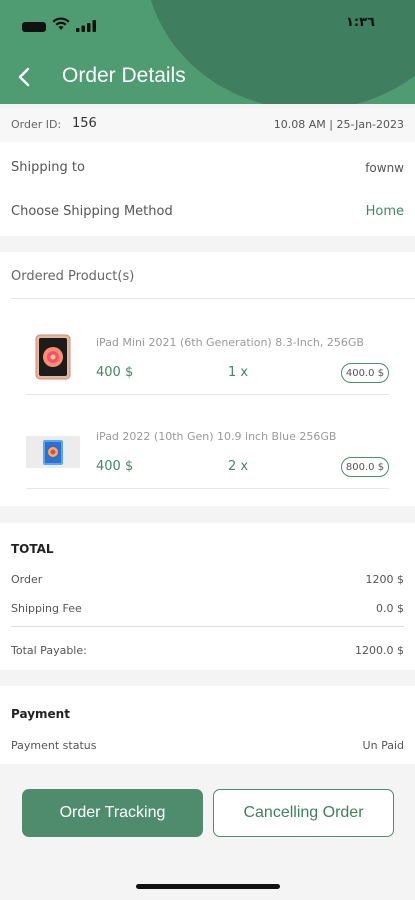 Image resolution: width=415 pixels, height=900 pixels. I want to click on total-title: TOTAL, so click(32, 549).